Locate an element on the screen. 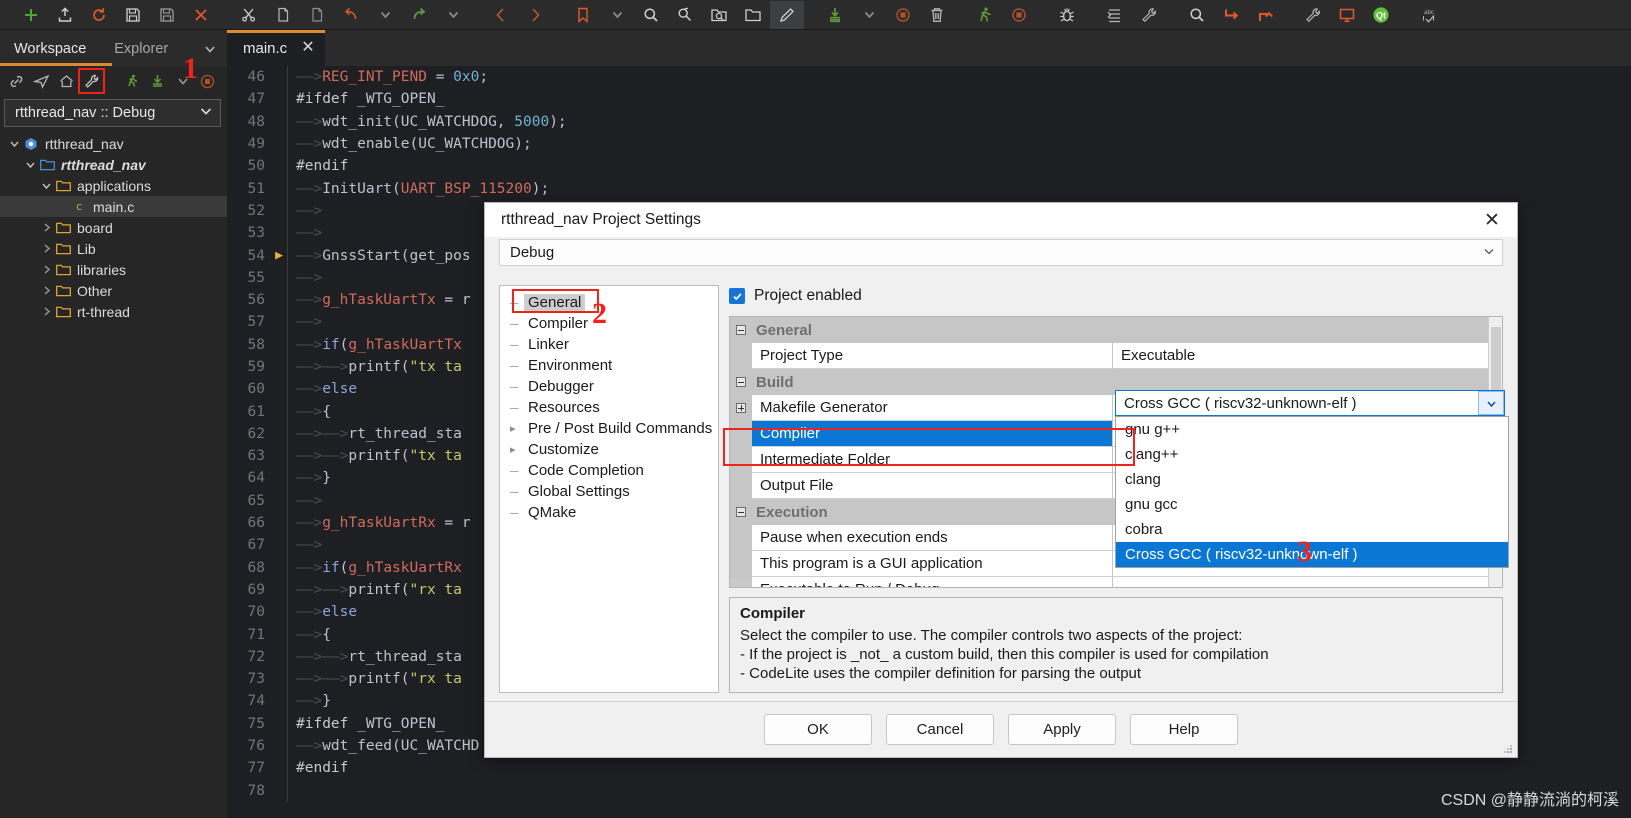 The image size is (1631, 818). ok-button: OK is located at coordinates (818, 729).